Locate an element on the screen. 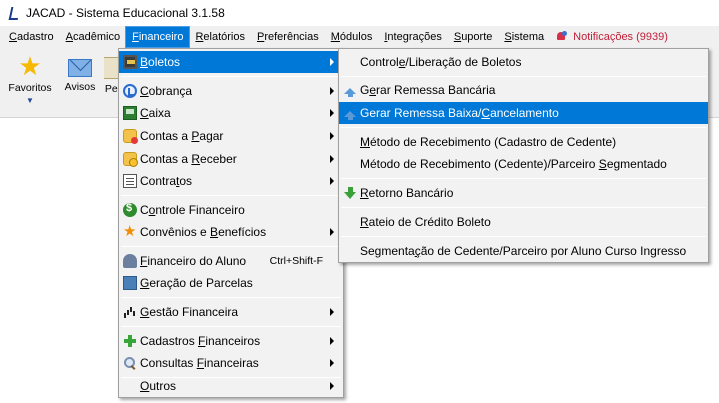 This screenshot has height=403, width=719. shortcut-label: Ctrl+Shift-F is located at coordinates (296, 261).